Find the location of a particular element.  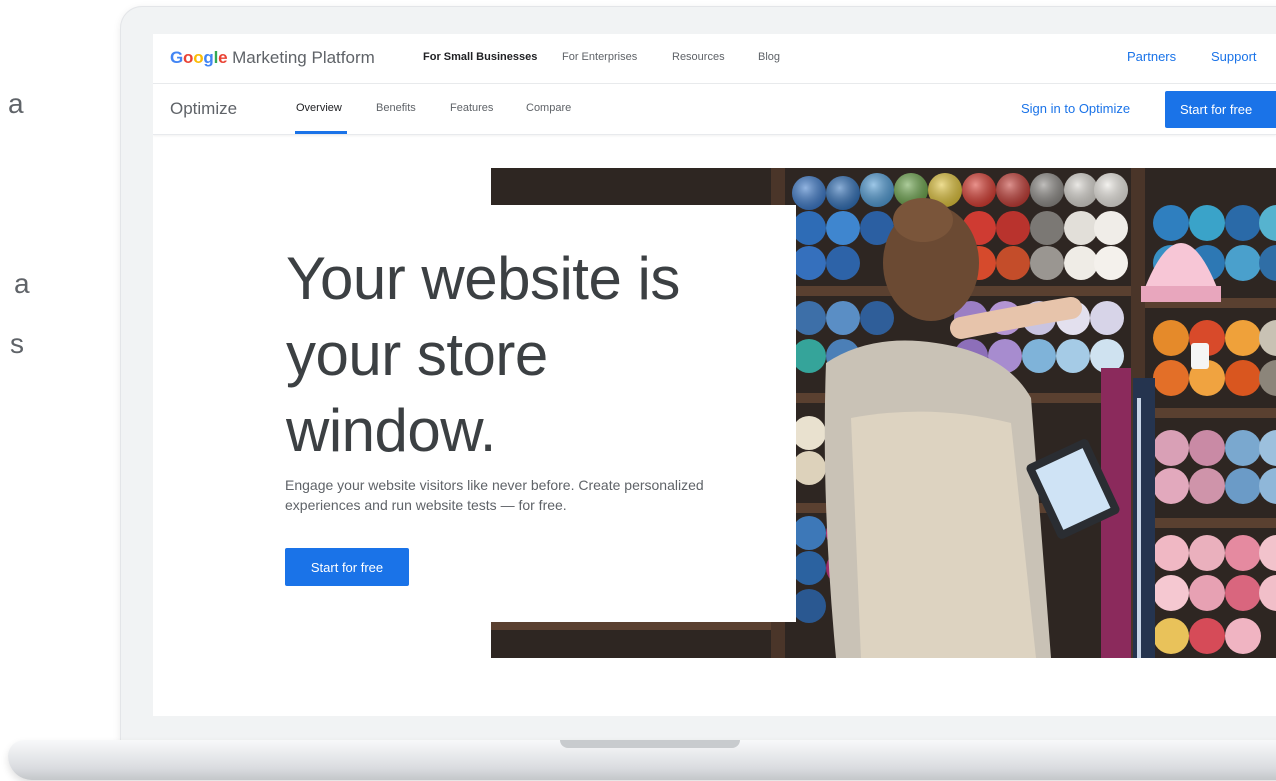

google-wordmark: Google is located at coordinates (199, 57).